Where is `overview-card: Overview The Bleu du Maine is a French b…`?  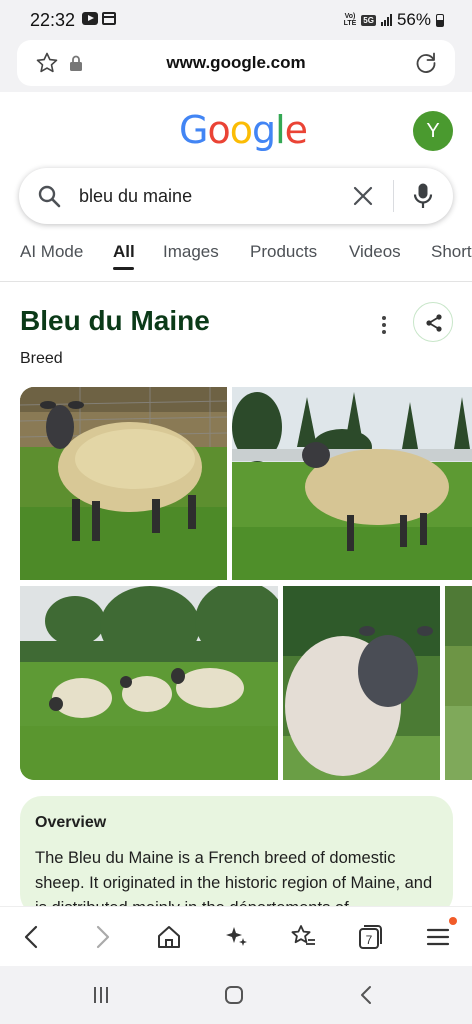
overview-card: Overview The Bleu du Maine is a French b… is located at coordinates (236, 856).